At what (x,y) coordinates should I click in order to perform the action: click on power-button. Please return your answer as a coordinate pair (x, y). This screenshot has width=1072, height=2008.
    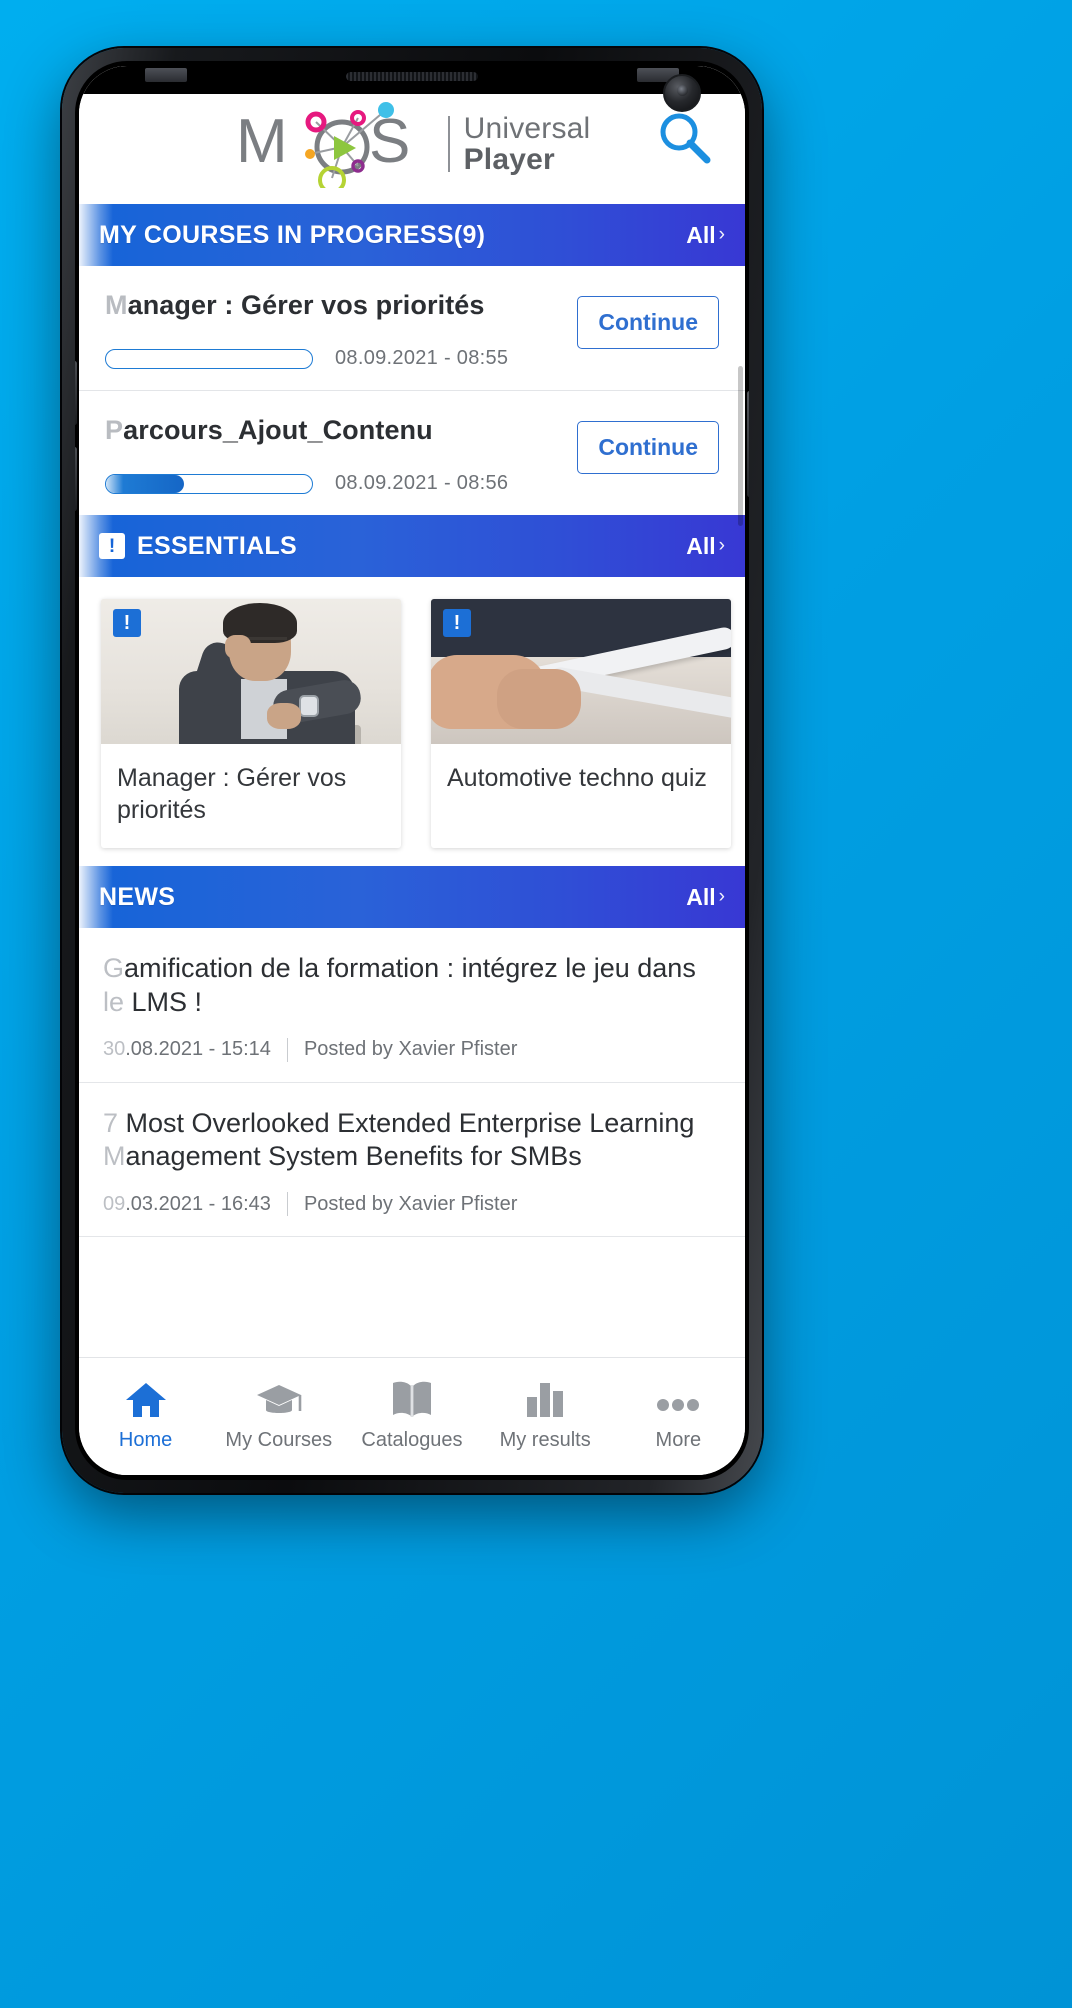
    Looking at the image, I should click on (748, 444).